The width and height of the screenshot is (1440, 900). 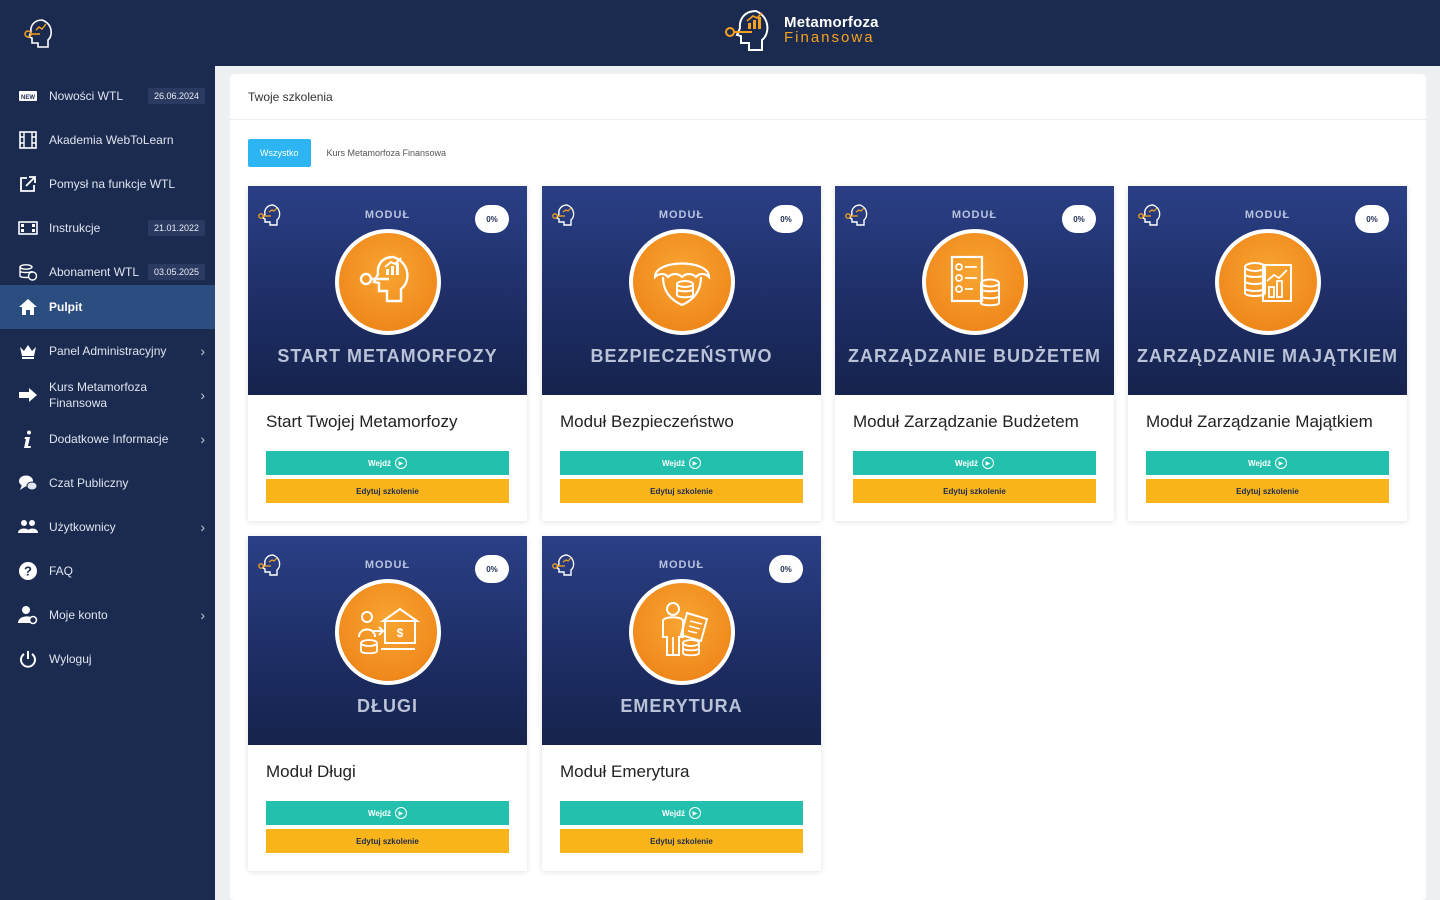 I want to click on sidebar-item-pulpit: Pulpit, so click(x=107, y=307).